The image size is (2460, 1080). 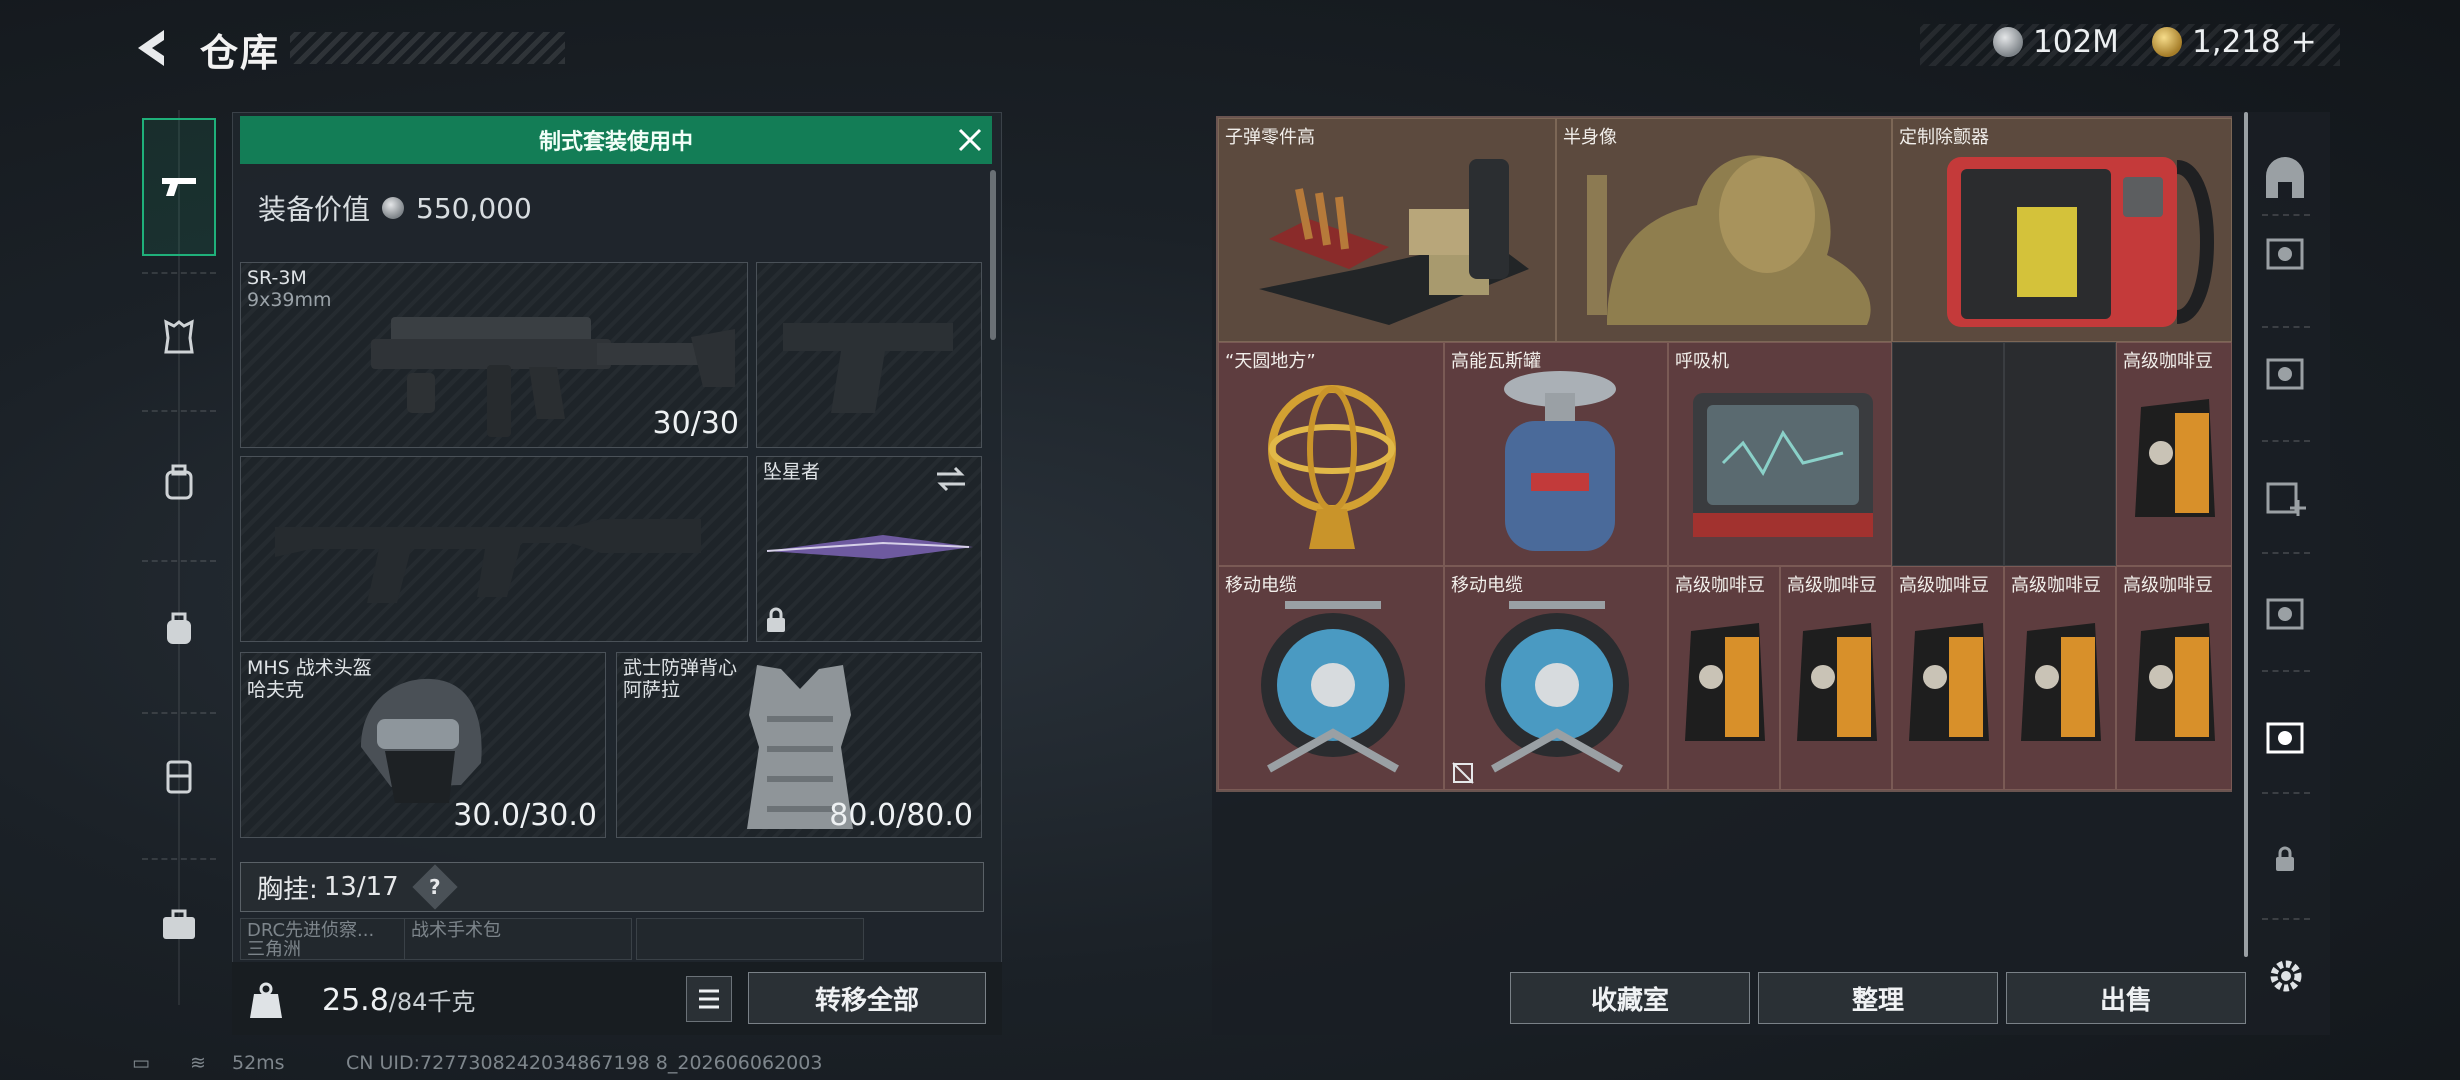 What do you see at coordinates (361, 887) in the screenshot?
I see `chest-rig-count: 13/17` at bounding box center [361, 887].